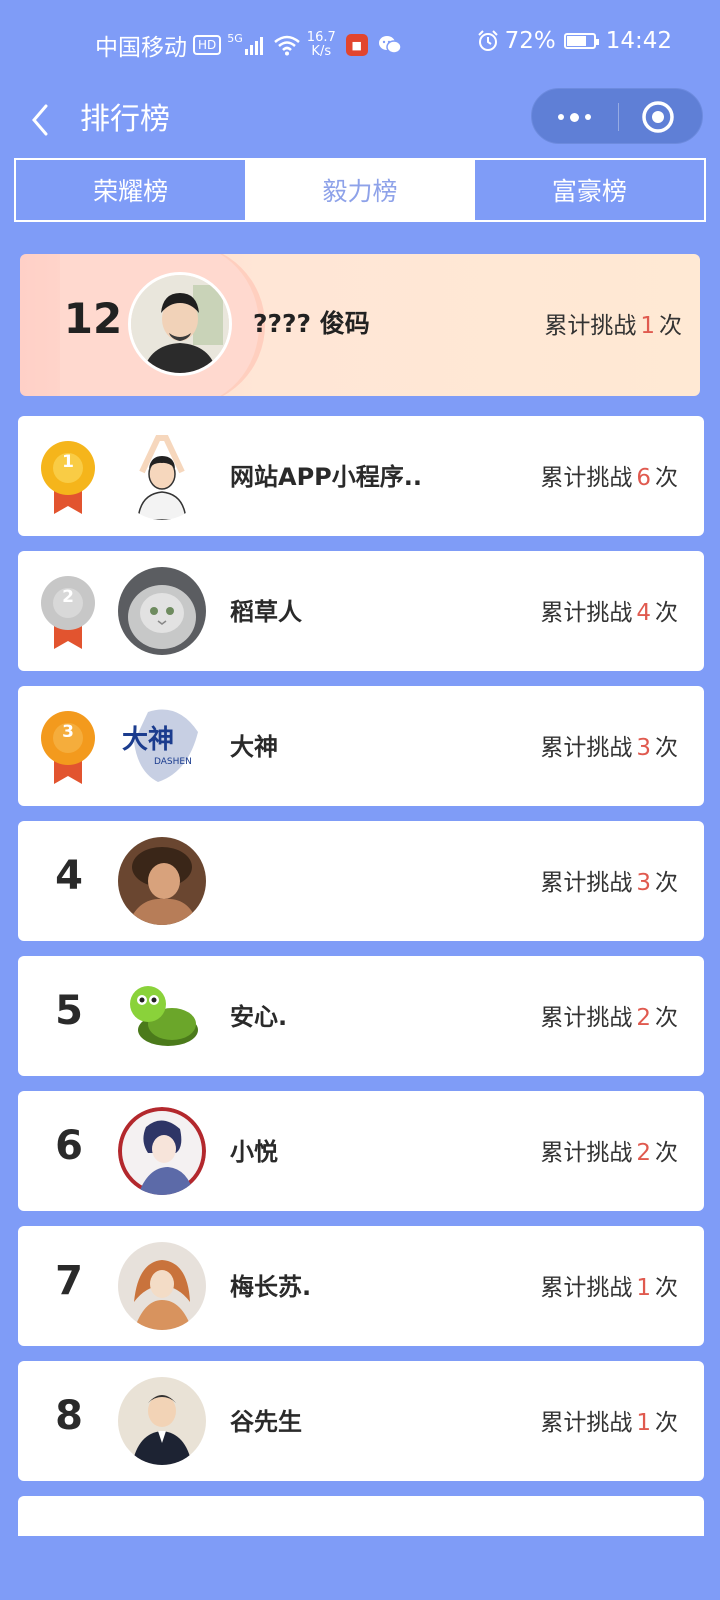 This screenshot has height=1600, width=720. I want to click on hd-badge: HD, so click(207, 45).